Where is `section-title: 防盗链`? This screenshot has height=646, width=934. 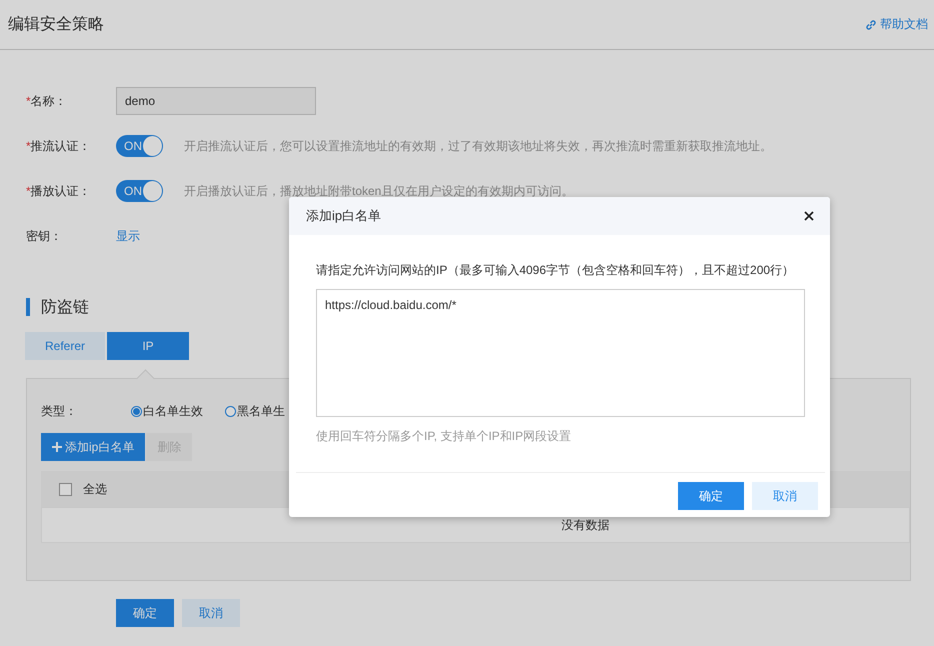 section-title: 防盗链 is located at coordinates (65, 308).